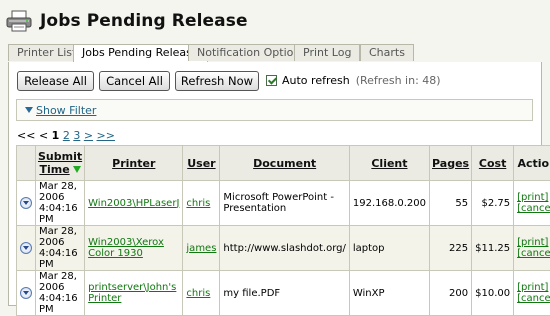 Image resolution: width=550 pixels, height=316 pixels. Describe the element at coordinates (532, 163) in the screenshot. I see `column-action: Action` at that location.